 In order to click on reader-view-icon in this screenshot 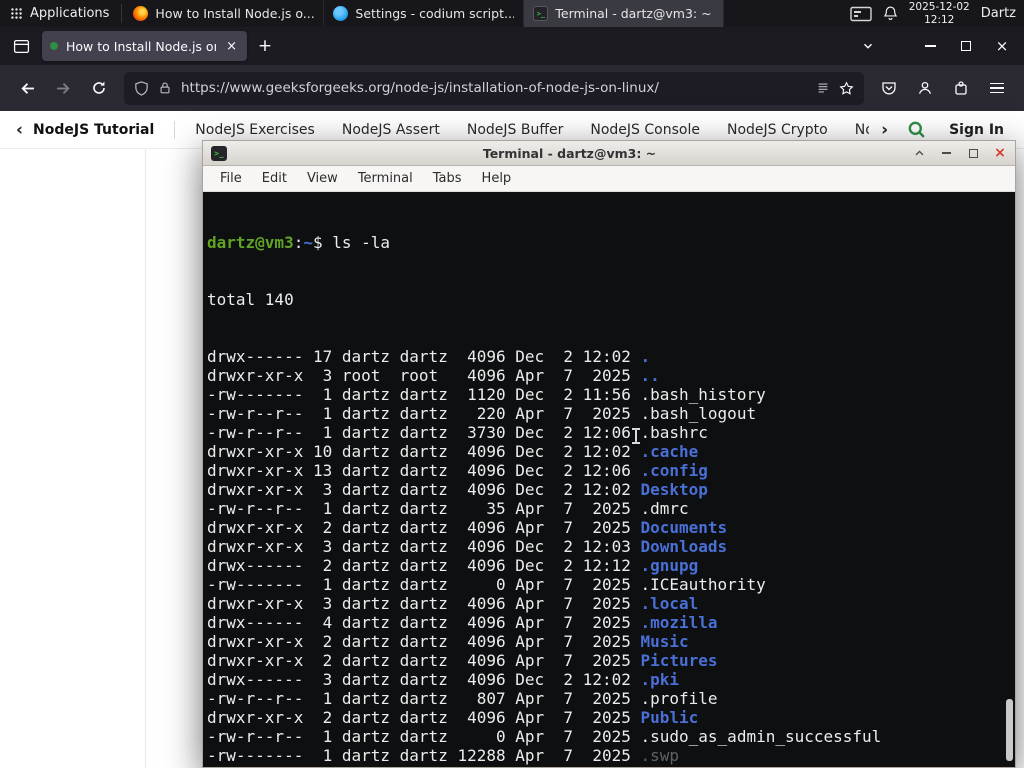, I will do `click(823, 88)`.